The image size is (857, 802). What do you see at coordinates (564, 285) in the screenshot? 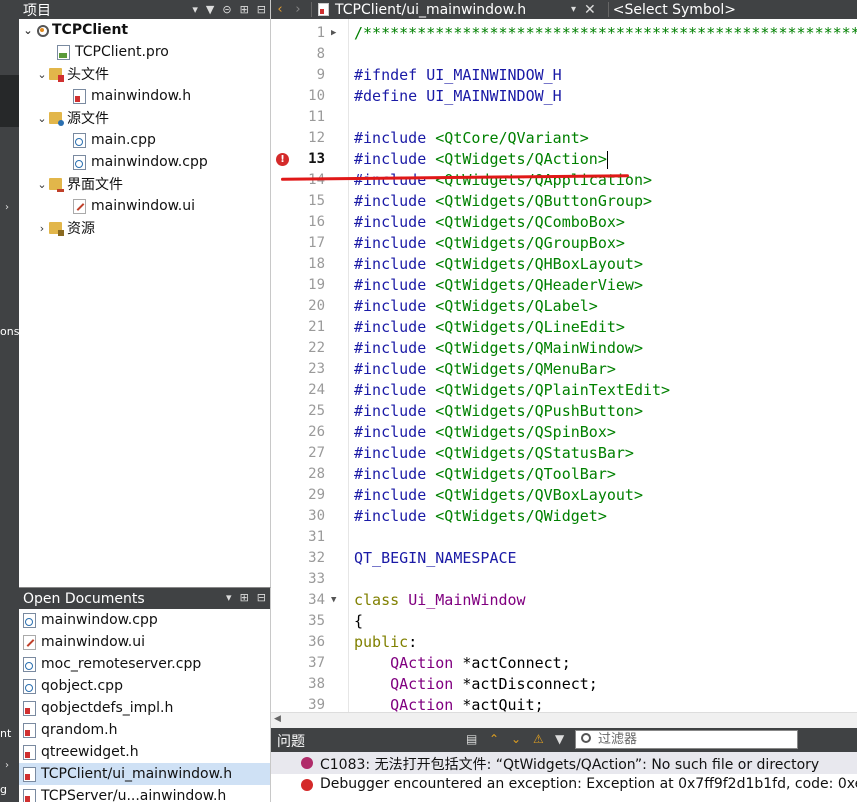
I see `code-line: 19 #include <QtWidgets/QHeaderView>` at bounding box center [564, 285].